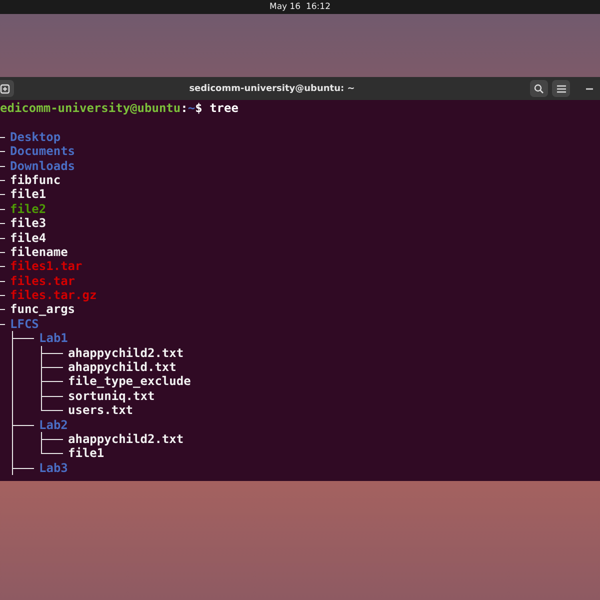 Image resolution: width=600 pixels, height=600 pixels. What do you see at coordinates (101, 410) in the screenshot?
I see `file-name: users.txt` at bounding box center [101, 410].